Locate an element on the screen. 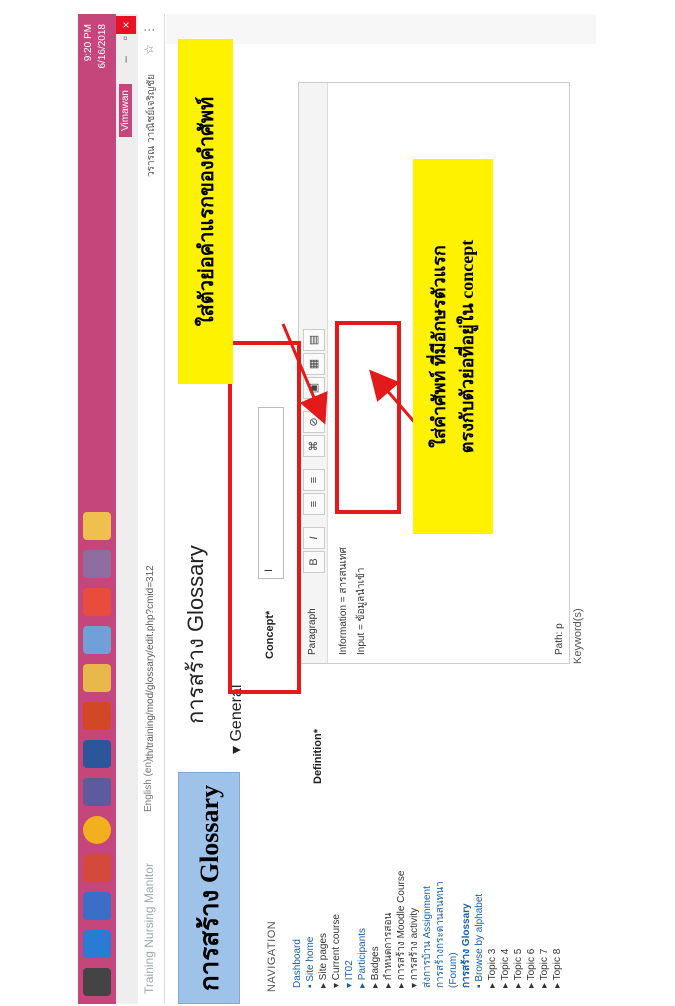 This screenshot has width=675, height=1006. callout-arrows is located at coordinates (349, 374).